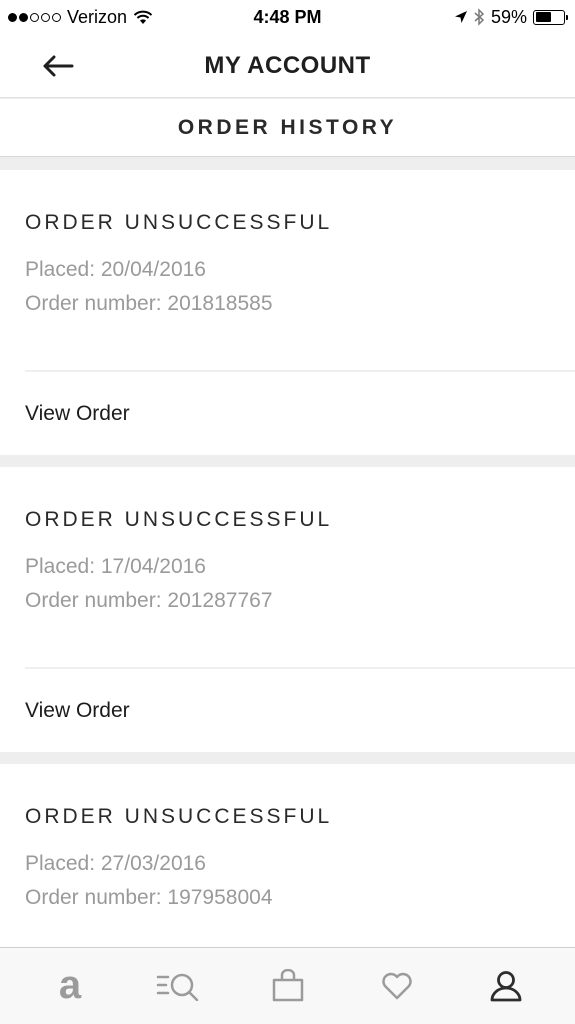 The image size is (575, 1024). I want to click on bottom-tab-bar: a, so click(287, 985).